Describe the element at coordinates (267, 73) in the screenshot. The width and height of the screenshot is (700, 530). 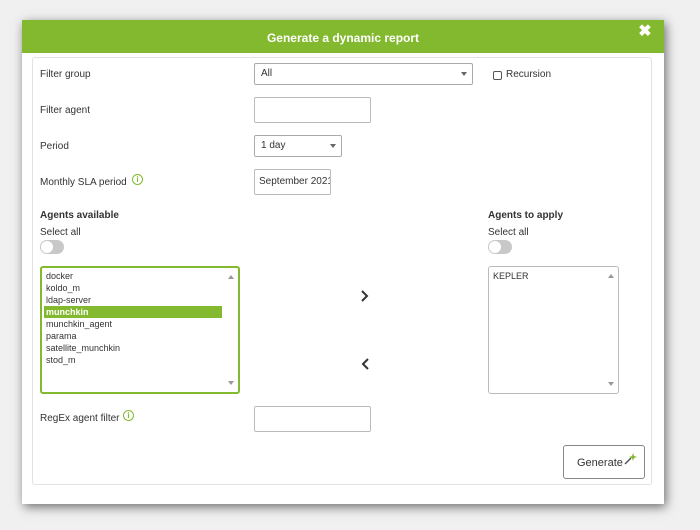
I see `filter-group-value: All` at that location.